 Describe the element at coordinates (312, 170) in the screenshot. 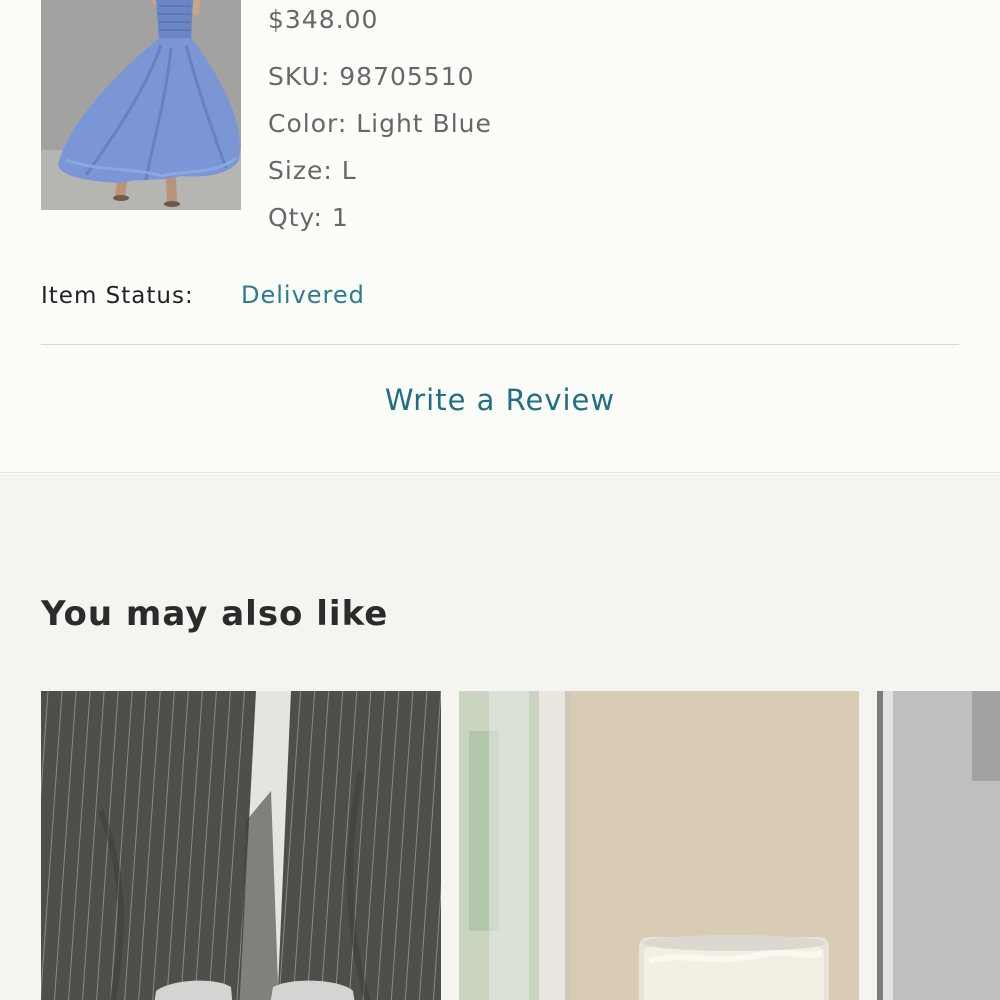

I see `item-size: Size: L` at that location.